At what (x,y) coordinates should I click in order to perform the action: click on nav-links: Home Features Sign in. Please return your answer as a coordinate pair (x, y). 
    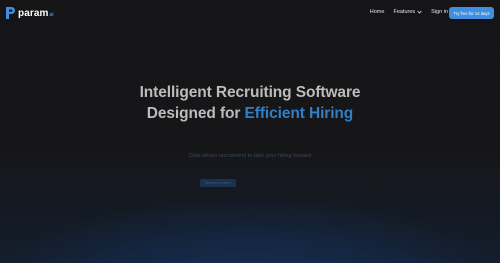
    Looking at the image, I should click on (409, 12).